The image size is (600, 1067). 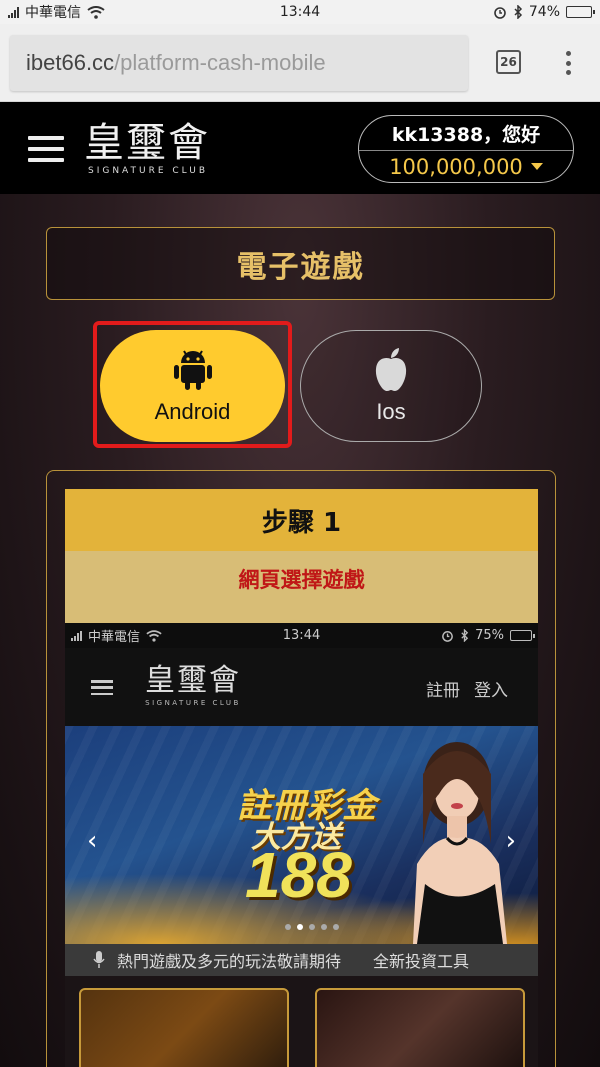 I want to click on inner-battery-percent: 75%, so click(x=489, y=635).